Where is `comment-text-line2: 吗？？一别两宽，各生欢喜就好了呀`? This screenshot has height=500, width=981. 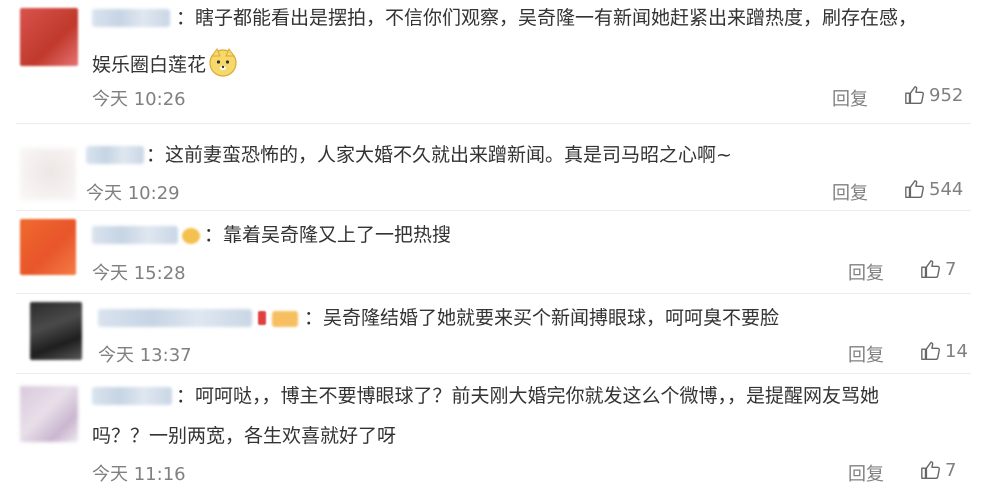 comment-text-line2: 吗？？一别两宽，各生欢喜就好了呀 is located at coordinates (244, 436).